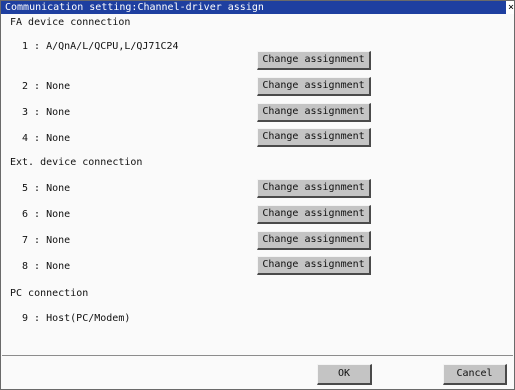 The height and width of the screenshot is (390, 515). I want to click on change-assignment-button-ch1: Change assignment, so click(314, 60).